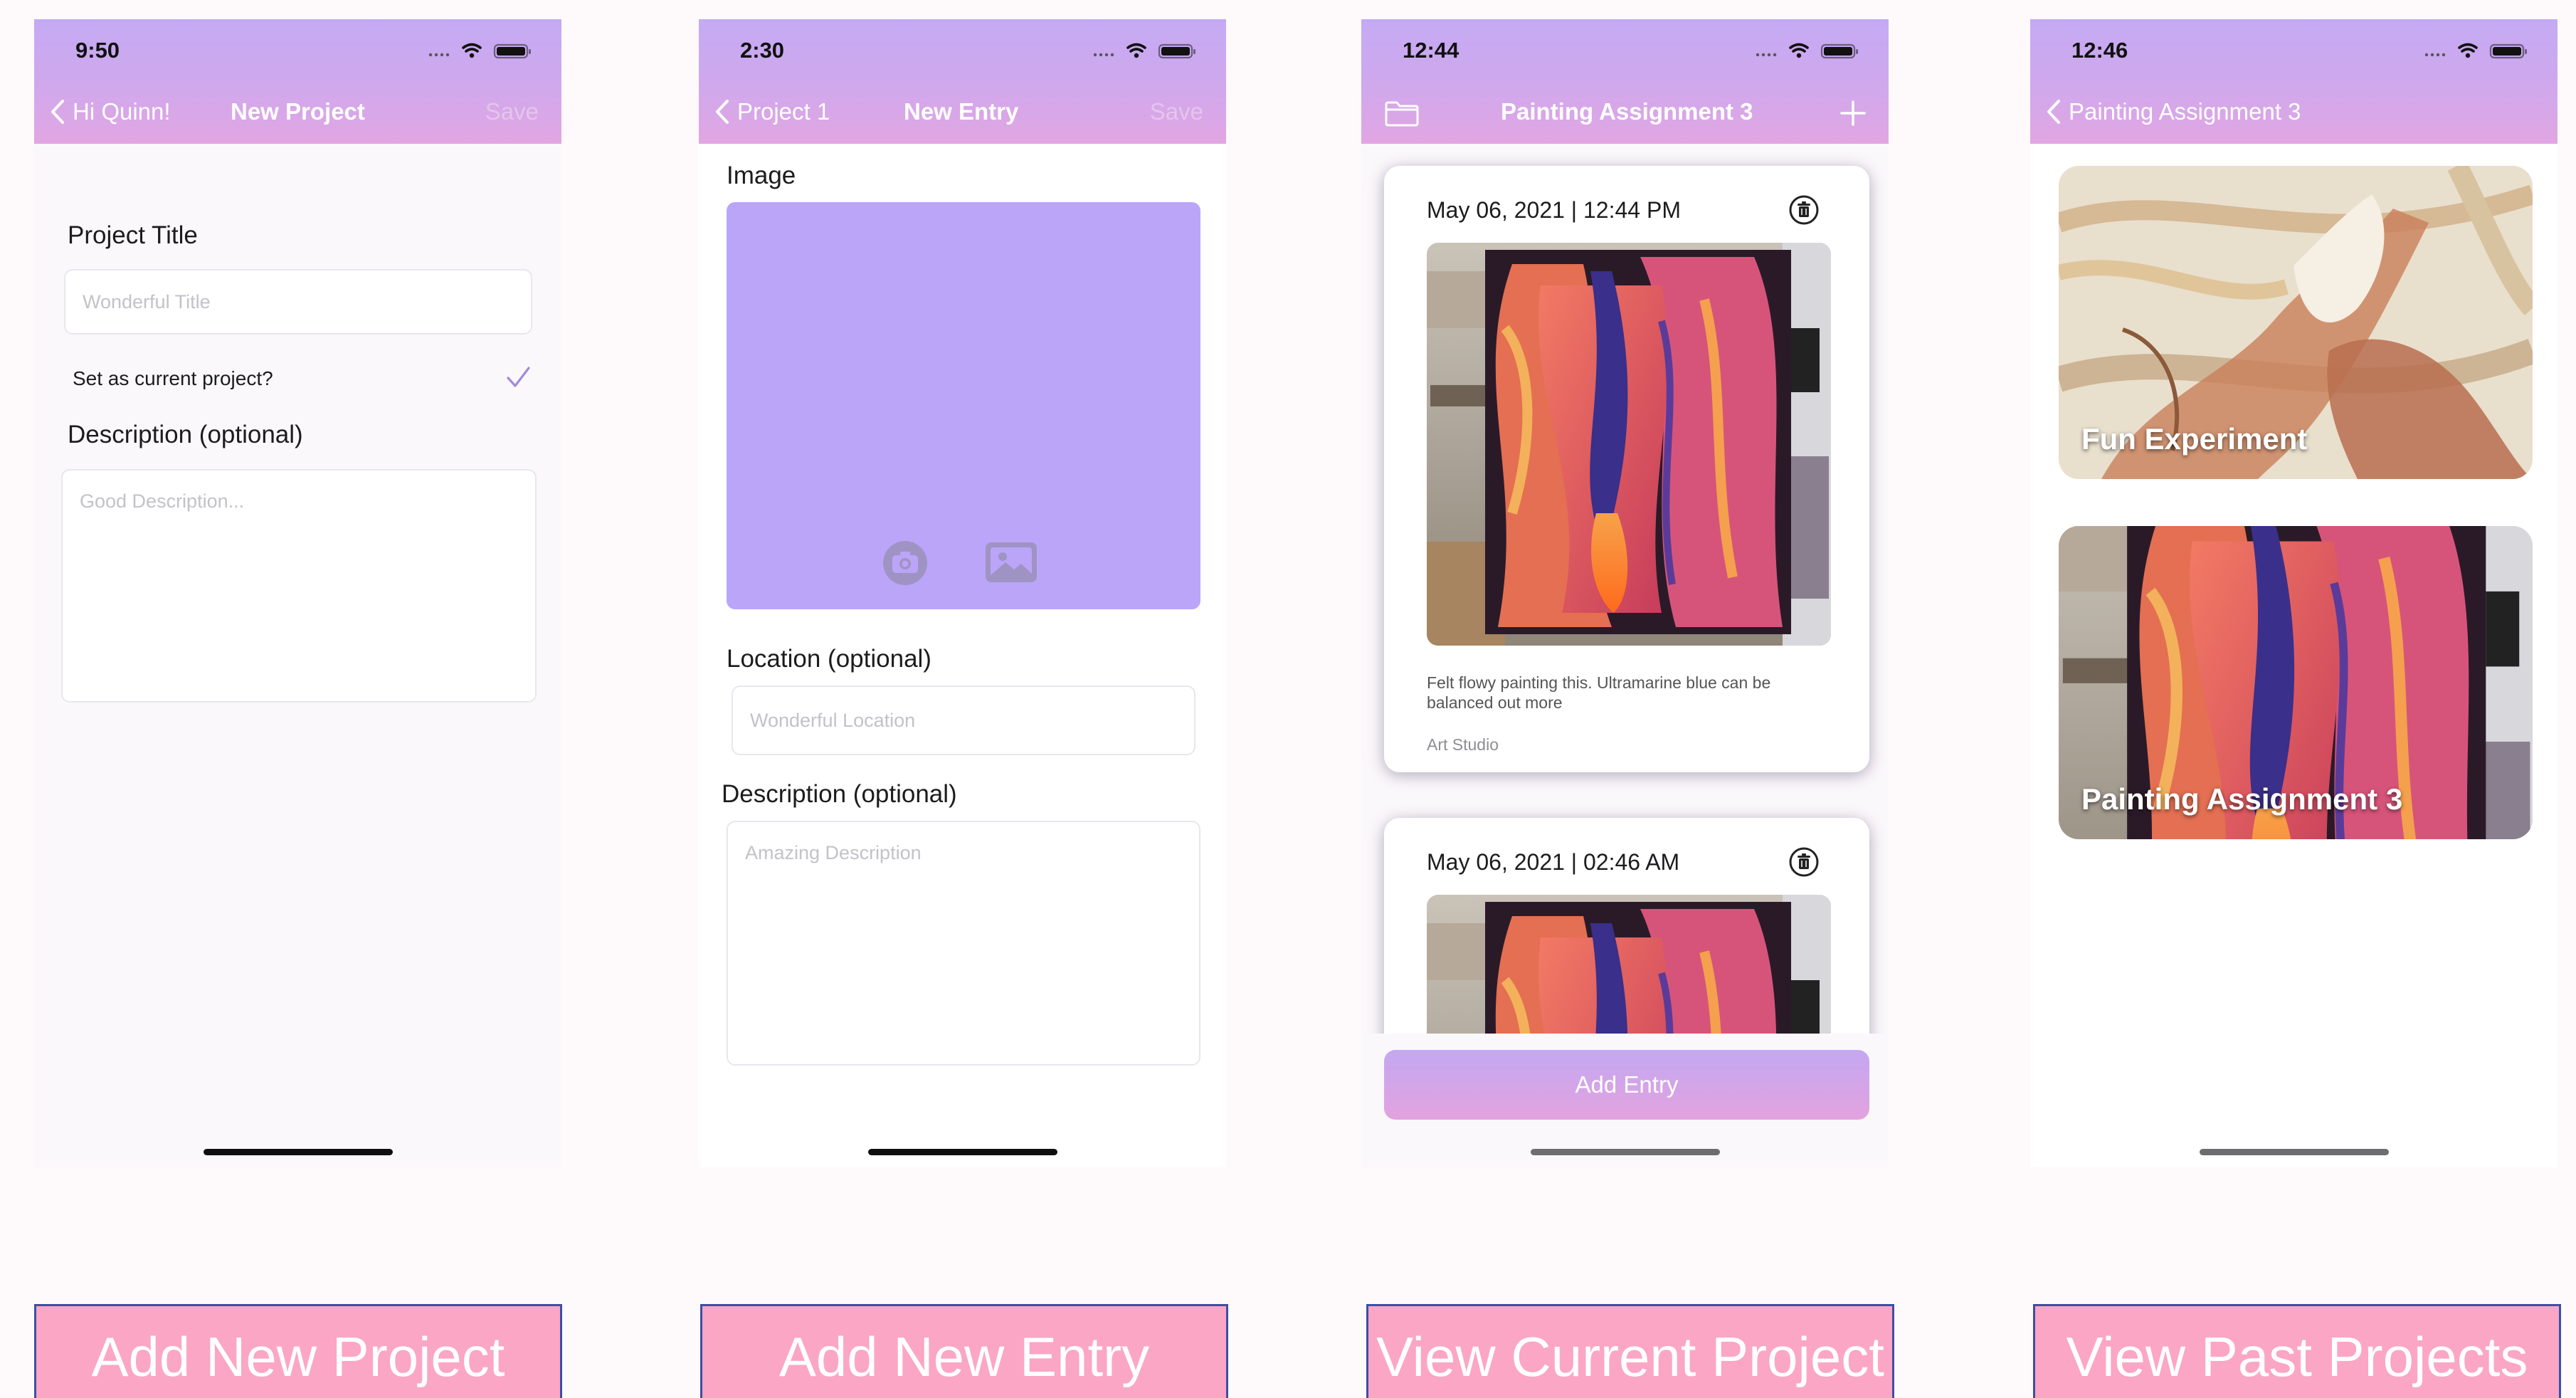 This screenshot has height=1398, width=2576. What do you see at coordinates (298, 302) in the screenshot?
I see `project-title-input: Wonderful Title` at bounding box center [298, 302].